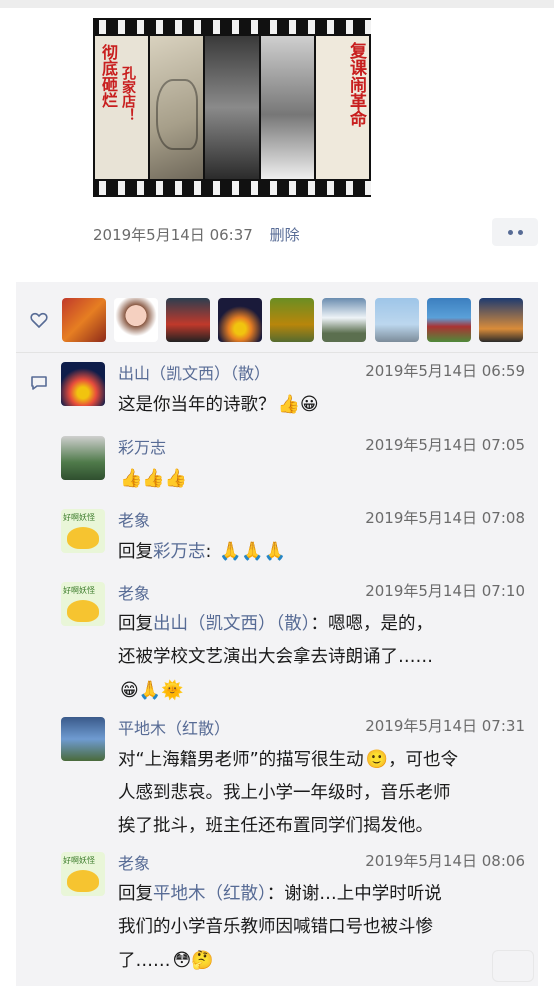  I want to click on film-sprockets-top, so click(232, 27).